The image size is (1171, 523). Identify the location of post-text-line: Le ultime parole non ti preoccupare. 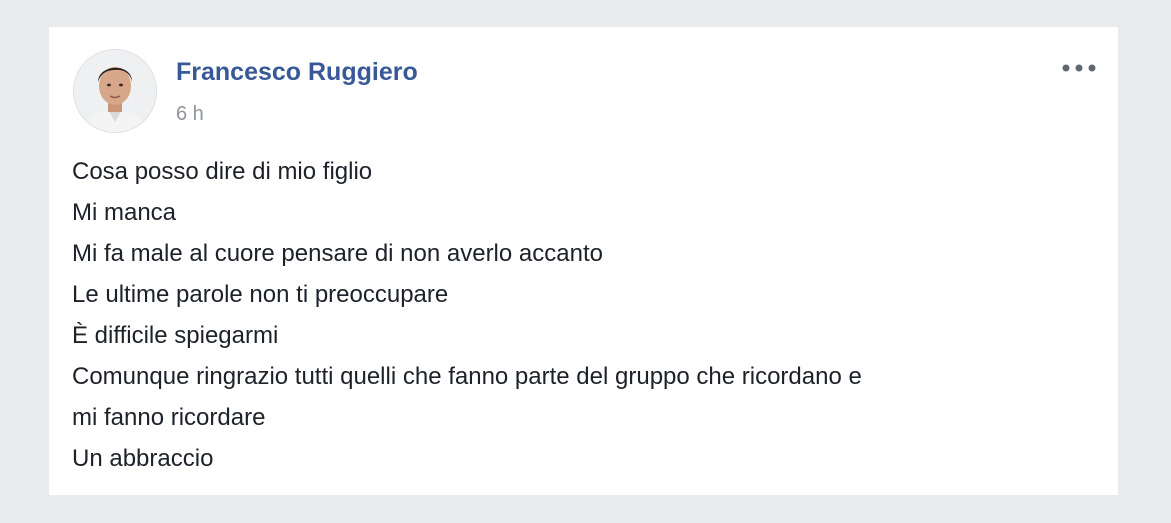
(260, 294).